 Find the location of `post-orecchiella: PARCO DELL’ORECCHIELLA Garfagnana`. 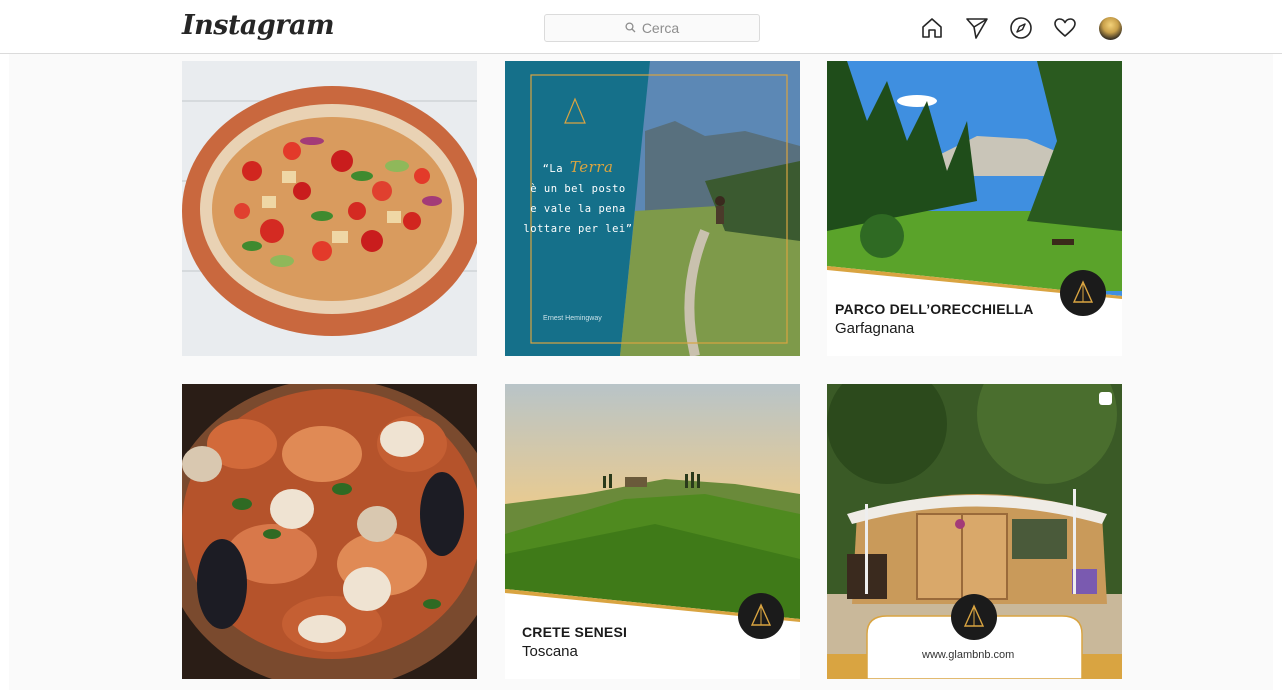

post-orecchiella: PARCO DELL’ORECCHIELLA Garfagnana is located at coordinates (974, 208).